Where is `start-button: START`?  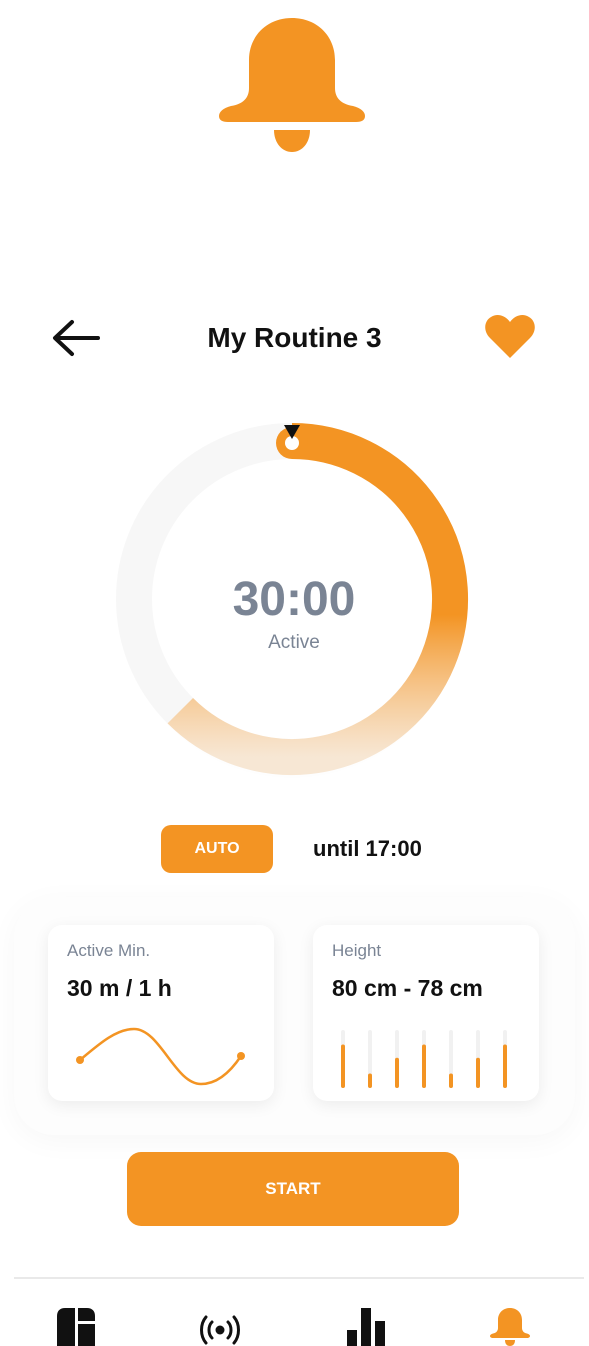
start-button: START is located at coordinates (293, 1189).